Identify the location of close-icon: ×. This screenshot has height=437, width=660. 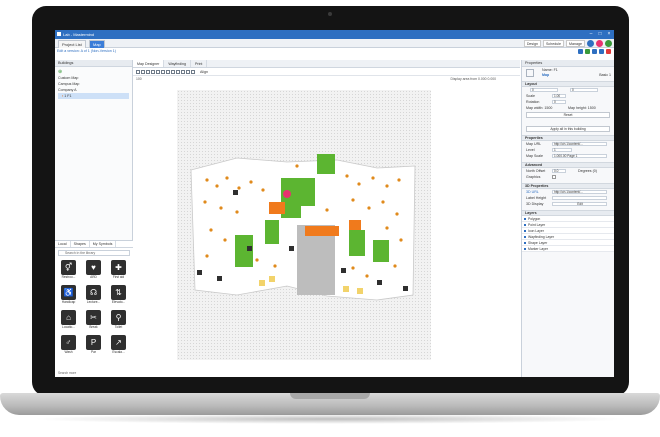
(609, 34).